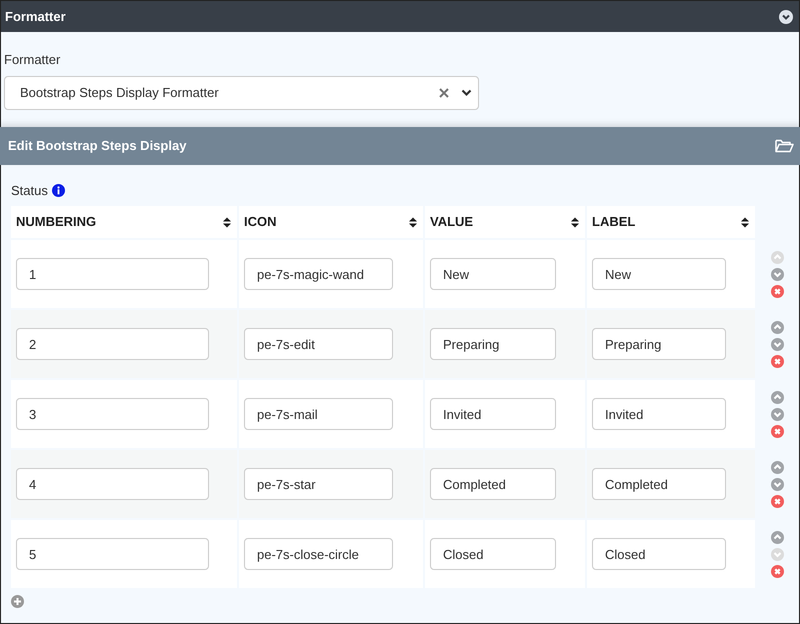 The image size is (800, 624). I want to click on text-input: pe-7s-mail, so click(318, 414).